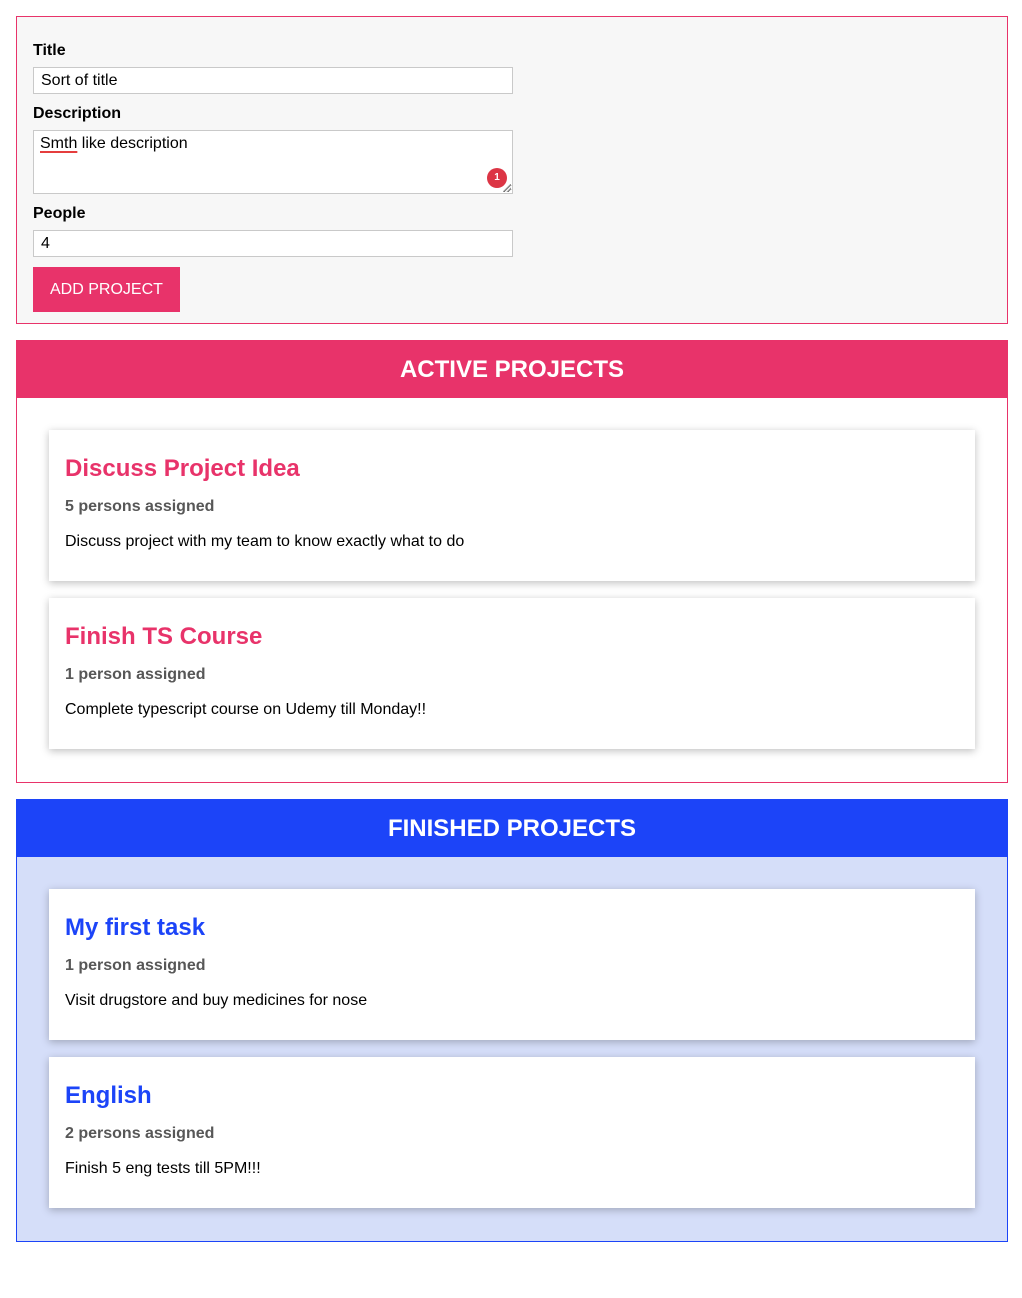 Image resolution: width=1022 pixels, height=1298 pixels. Describe the element at coordinates (140, 506) in the screenshot. I see `project-people: 5 persons assigned` at that location.